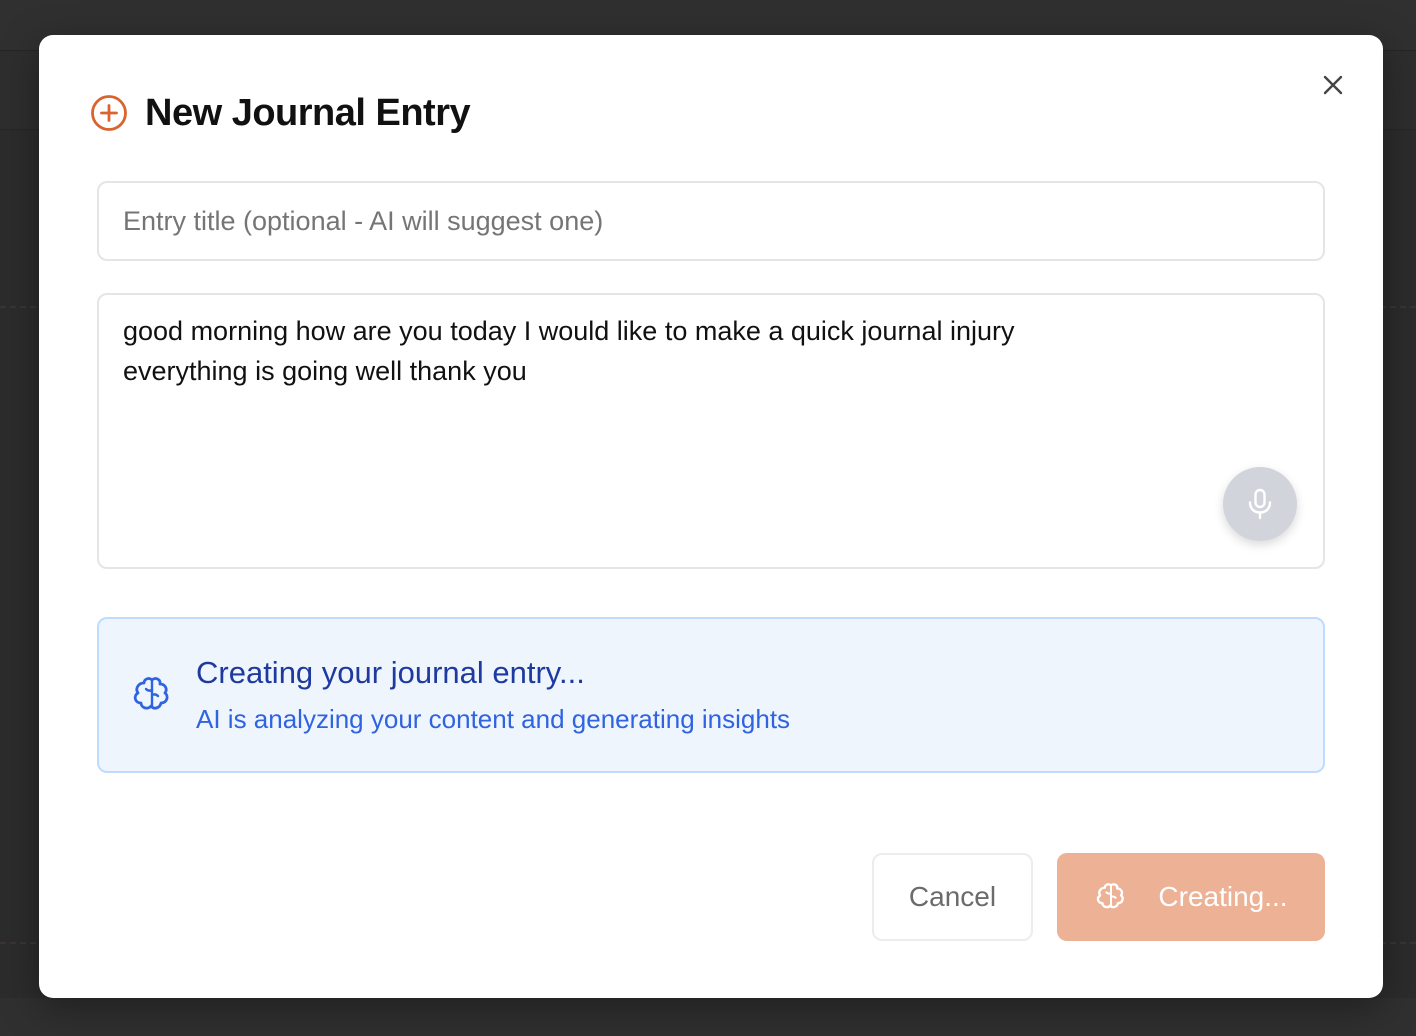 The image size is (1416, 1036). I want to click on microphone-icon, so click(1260, 504).